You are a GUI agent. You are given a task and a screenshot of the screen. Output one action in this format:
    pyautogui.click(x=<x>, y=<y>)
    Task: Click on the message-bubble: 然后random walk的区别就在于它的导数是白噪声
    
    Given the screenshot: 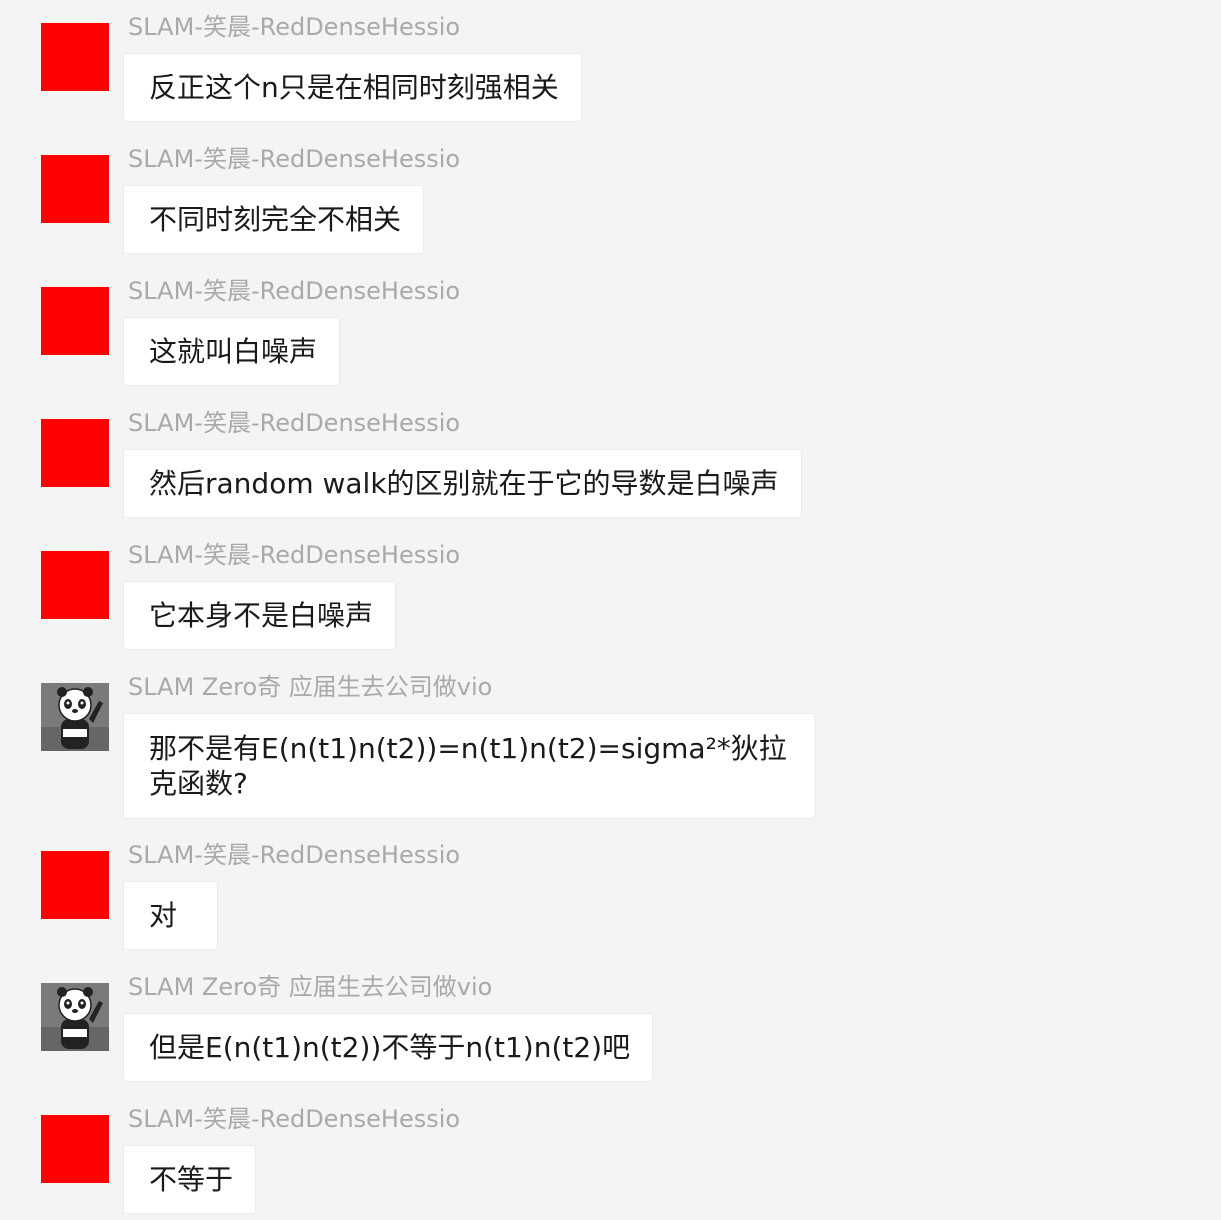 What is the action you would take?
    pyautogui.click(x=462, y=483)
    